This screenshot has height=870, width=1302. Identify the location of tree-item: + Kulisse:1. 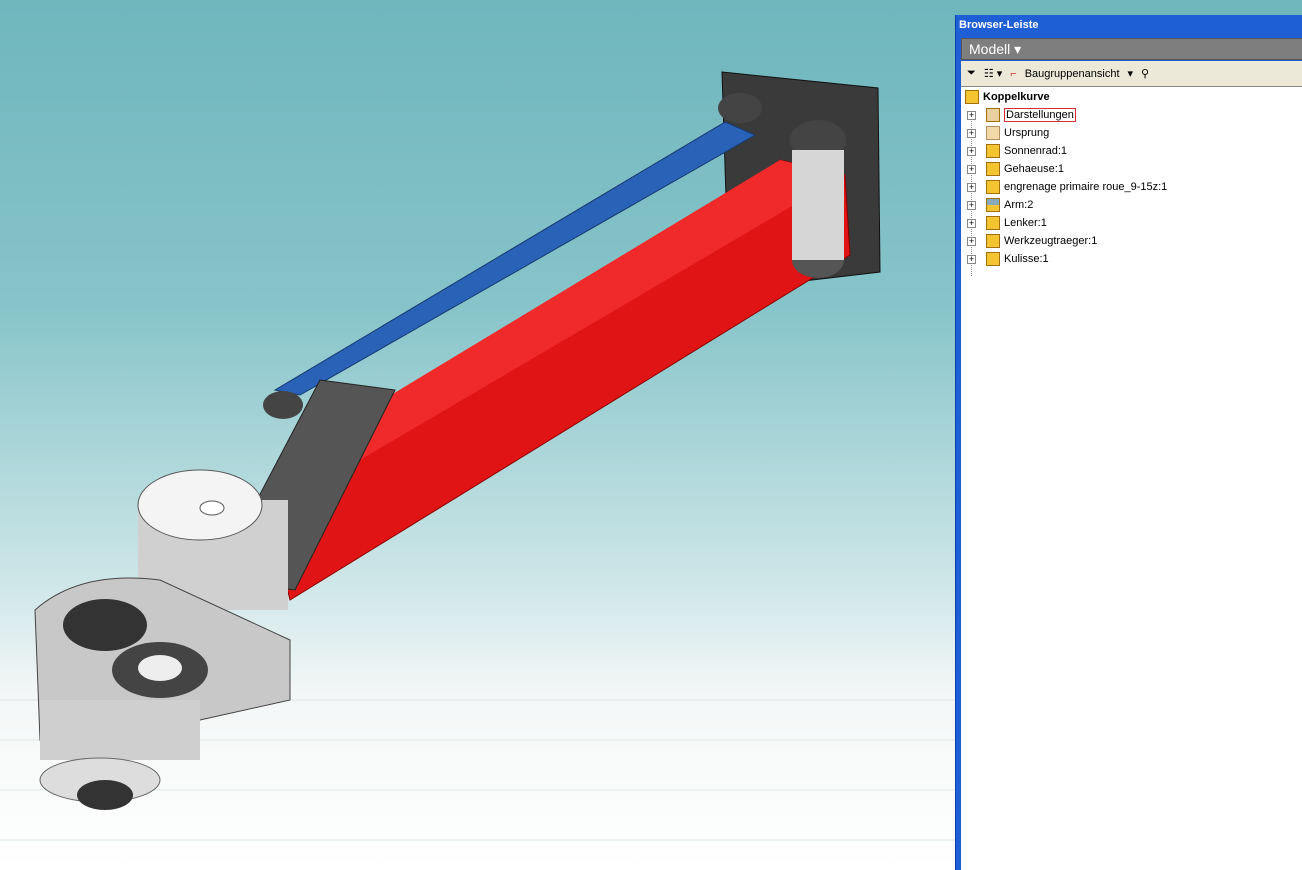
(1005, 259).